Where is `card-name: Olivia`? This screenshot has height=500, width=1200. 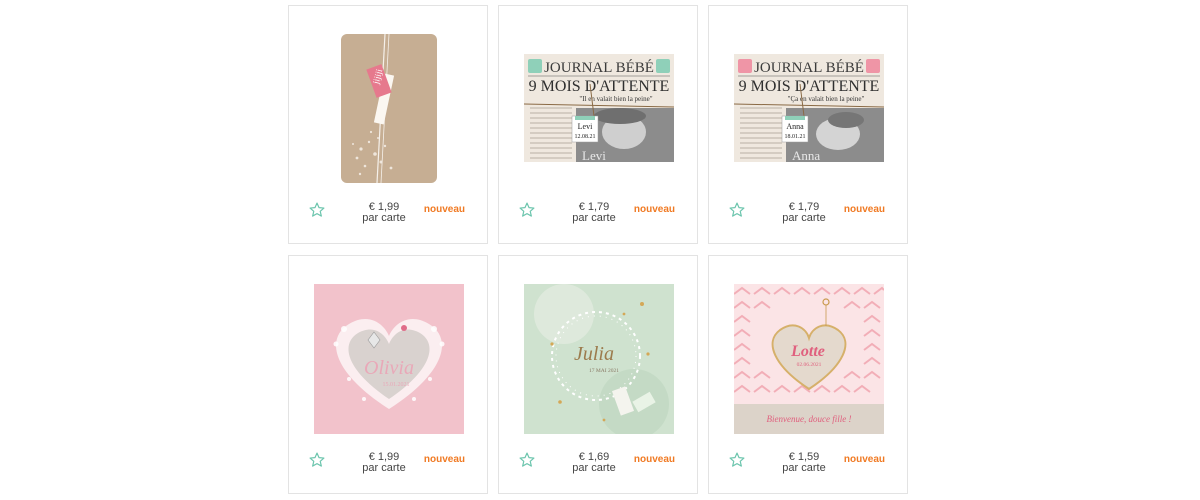 card-name: Olivia is located at coordinates (389, 368).